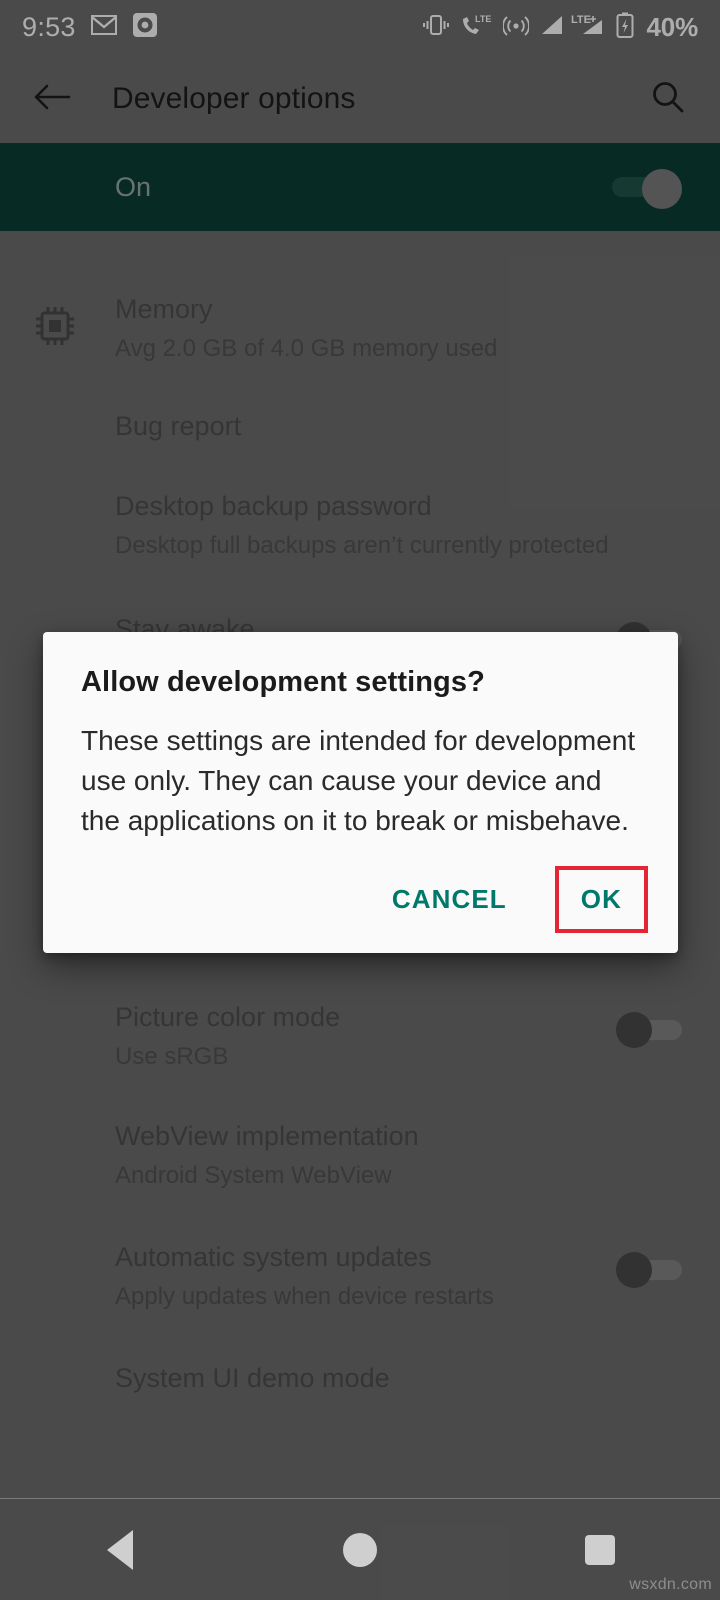 The image size is (720, 1600). I want to click on nav-home-button, so click(360, 1549).